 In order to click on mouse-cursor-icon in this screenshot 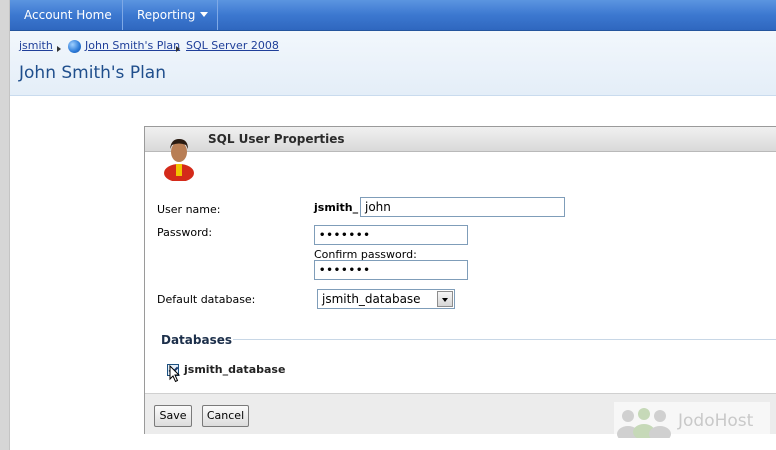, I will do `click(175, 374)`.